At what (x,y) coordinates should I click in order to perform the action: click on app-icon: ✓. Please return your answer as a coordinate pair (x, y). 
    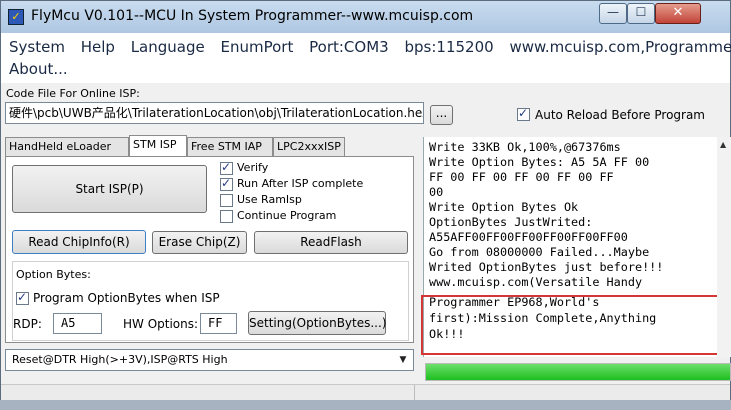
    Looking at the image, I should click on (16, 17).